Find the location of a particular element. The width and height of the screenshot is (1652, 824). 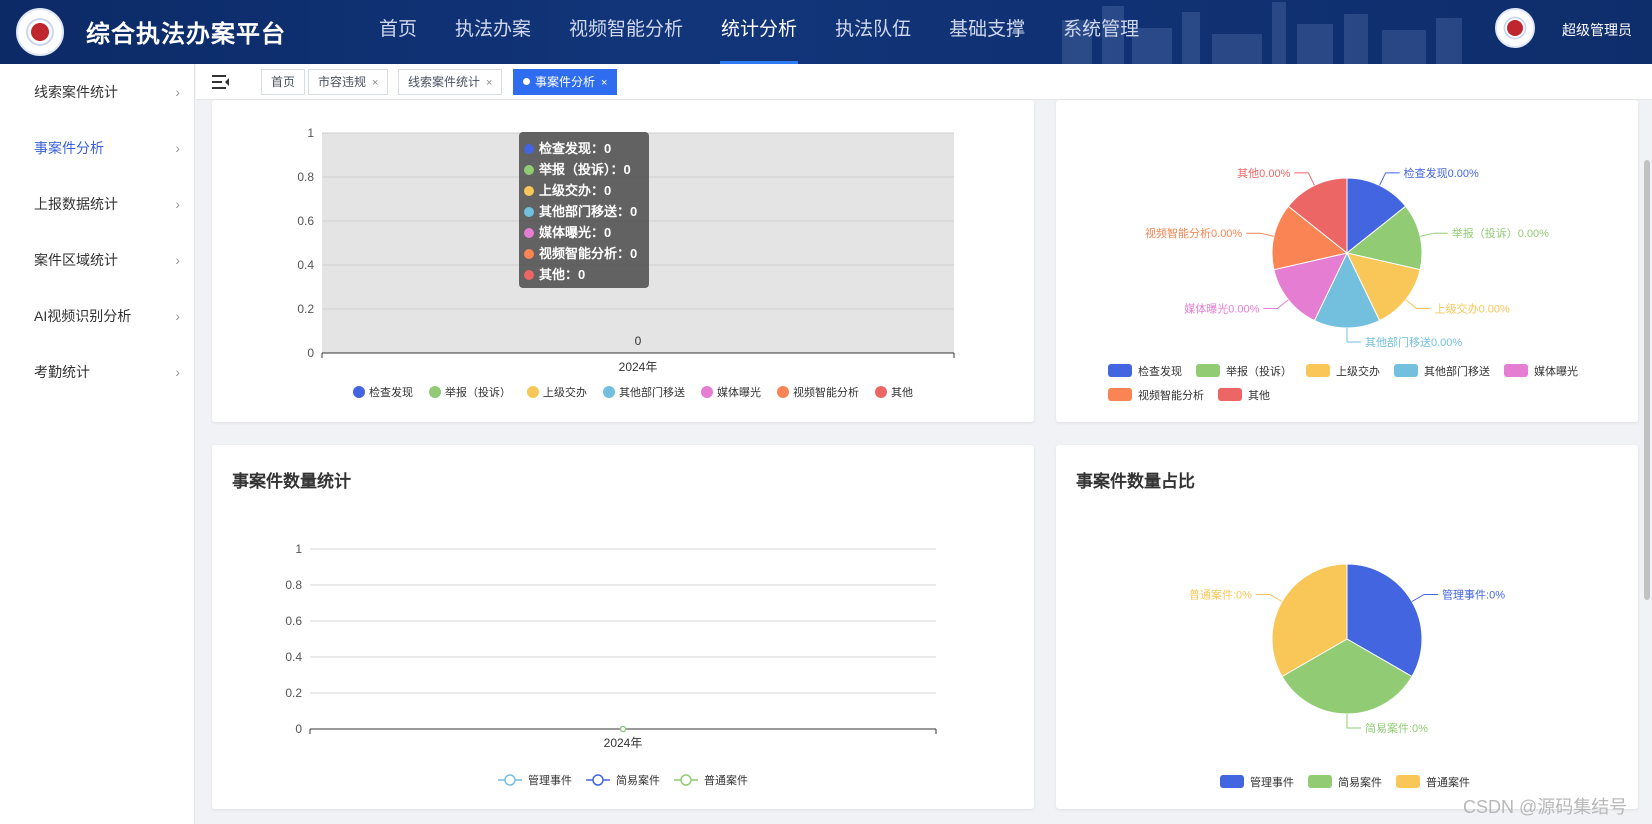

sidebar-item-report-stats: 上报数据统计 › is located at coordinates (97, 204).